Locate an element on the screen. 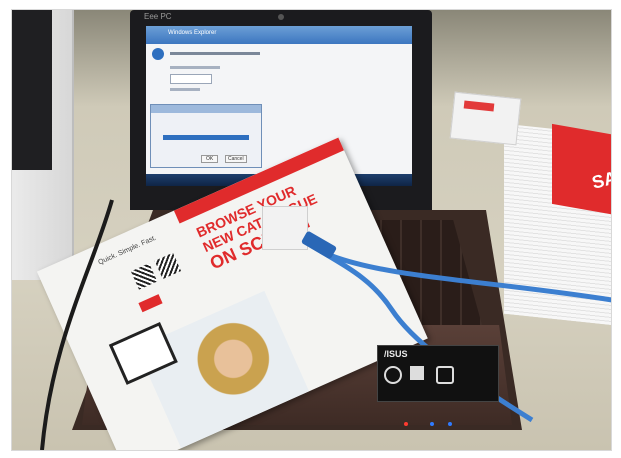  power-cable is located at coordinates (77, 324).